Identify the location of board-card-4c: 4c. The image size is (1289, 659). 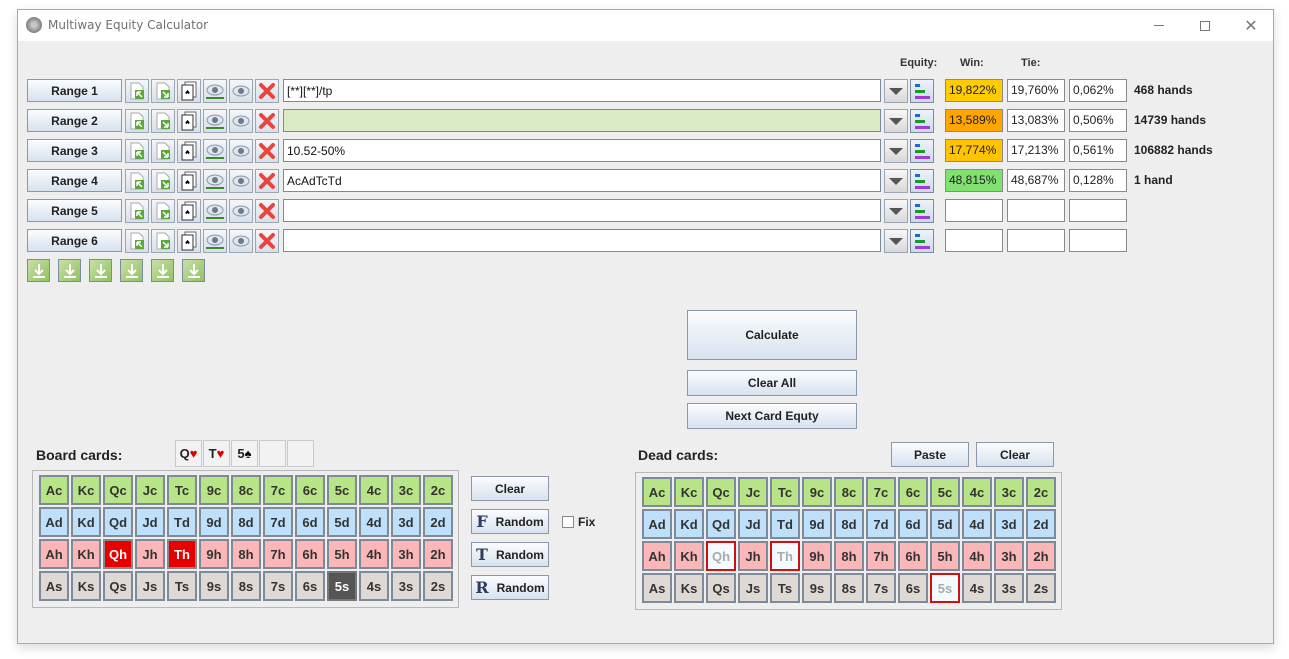
(374, 490).